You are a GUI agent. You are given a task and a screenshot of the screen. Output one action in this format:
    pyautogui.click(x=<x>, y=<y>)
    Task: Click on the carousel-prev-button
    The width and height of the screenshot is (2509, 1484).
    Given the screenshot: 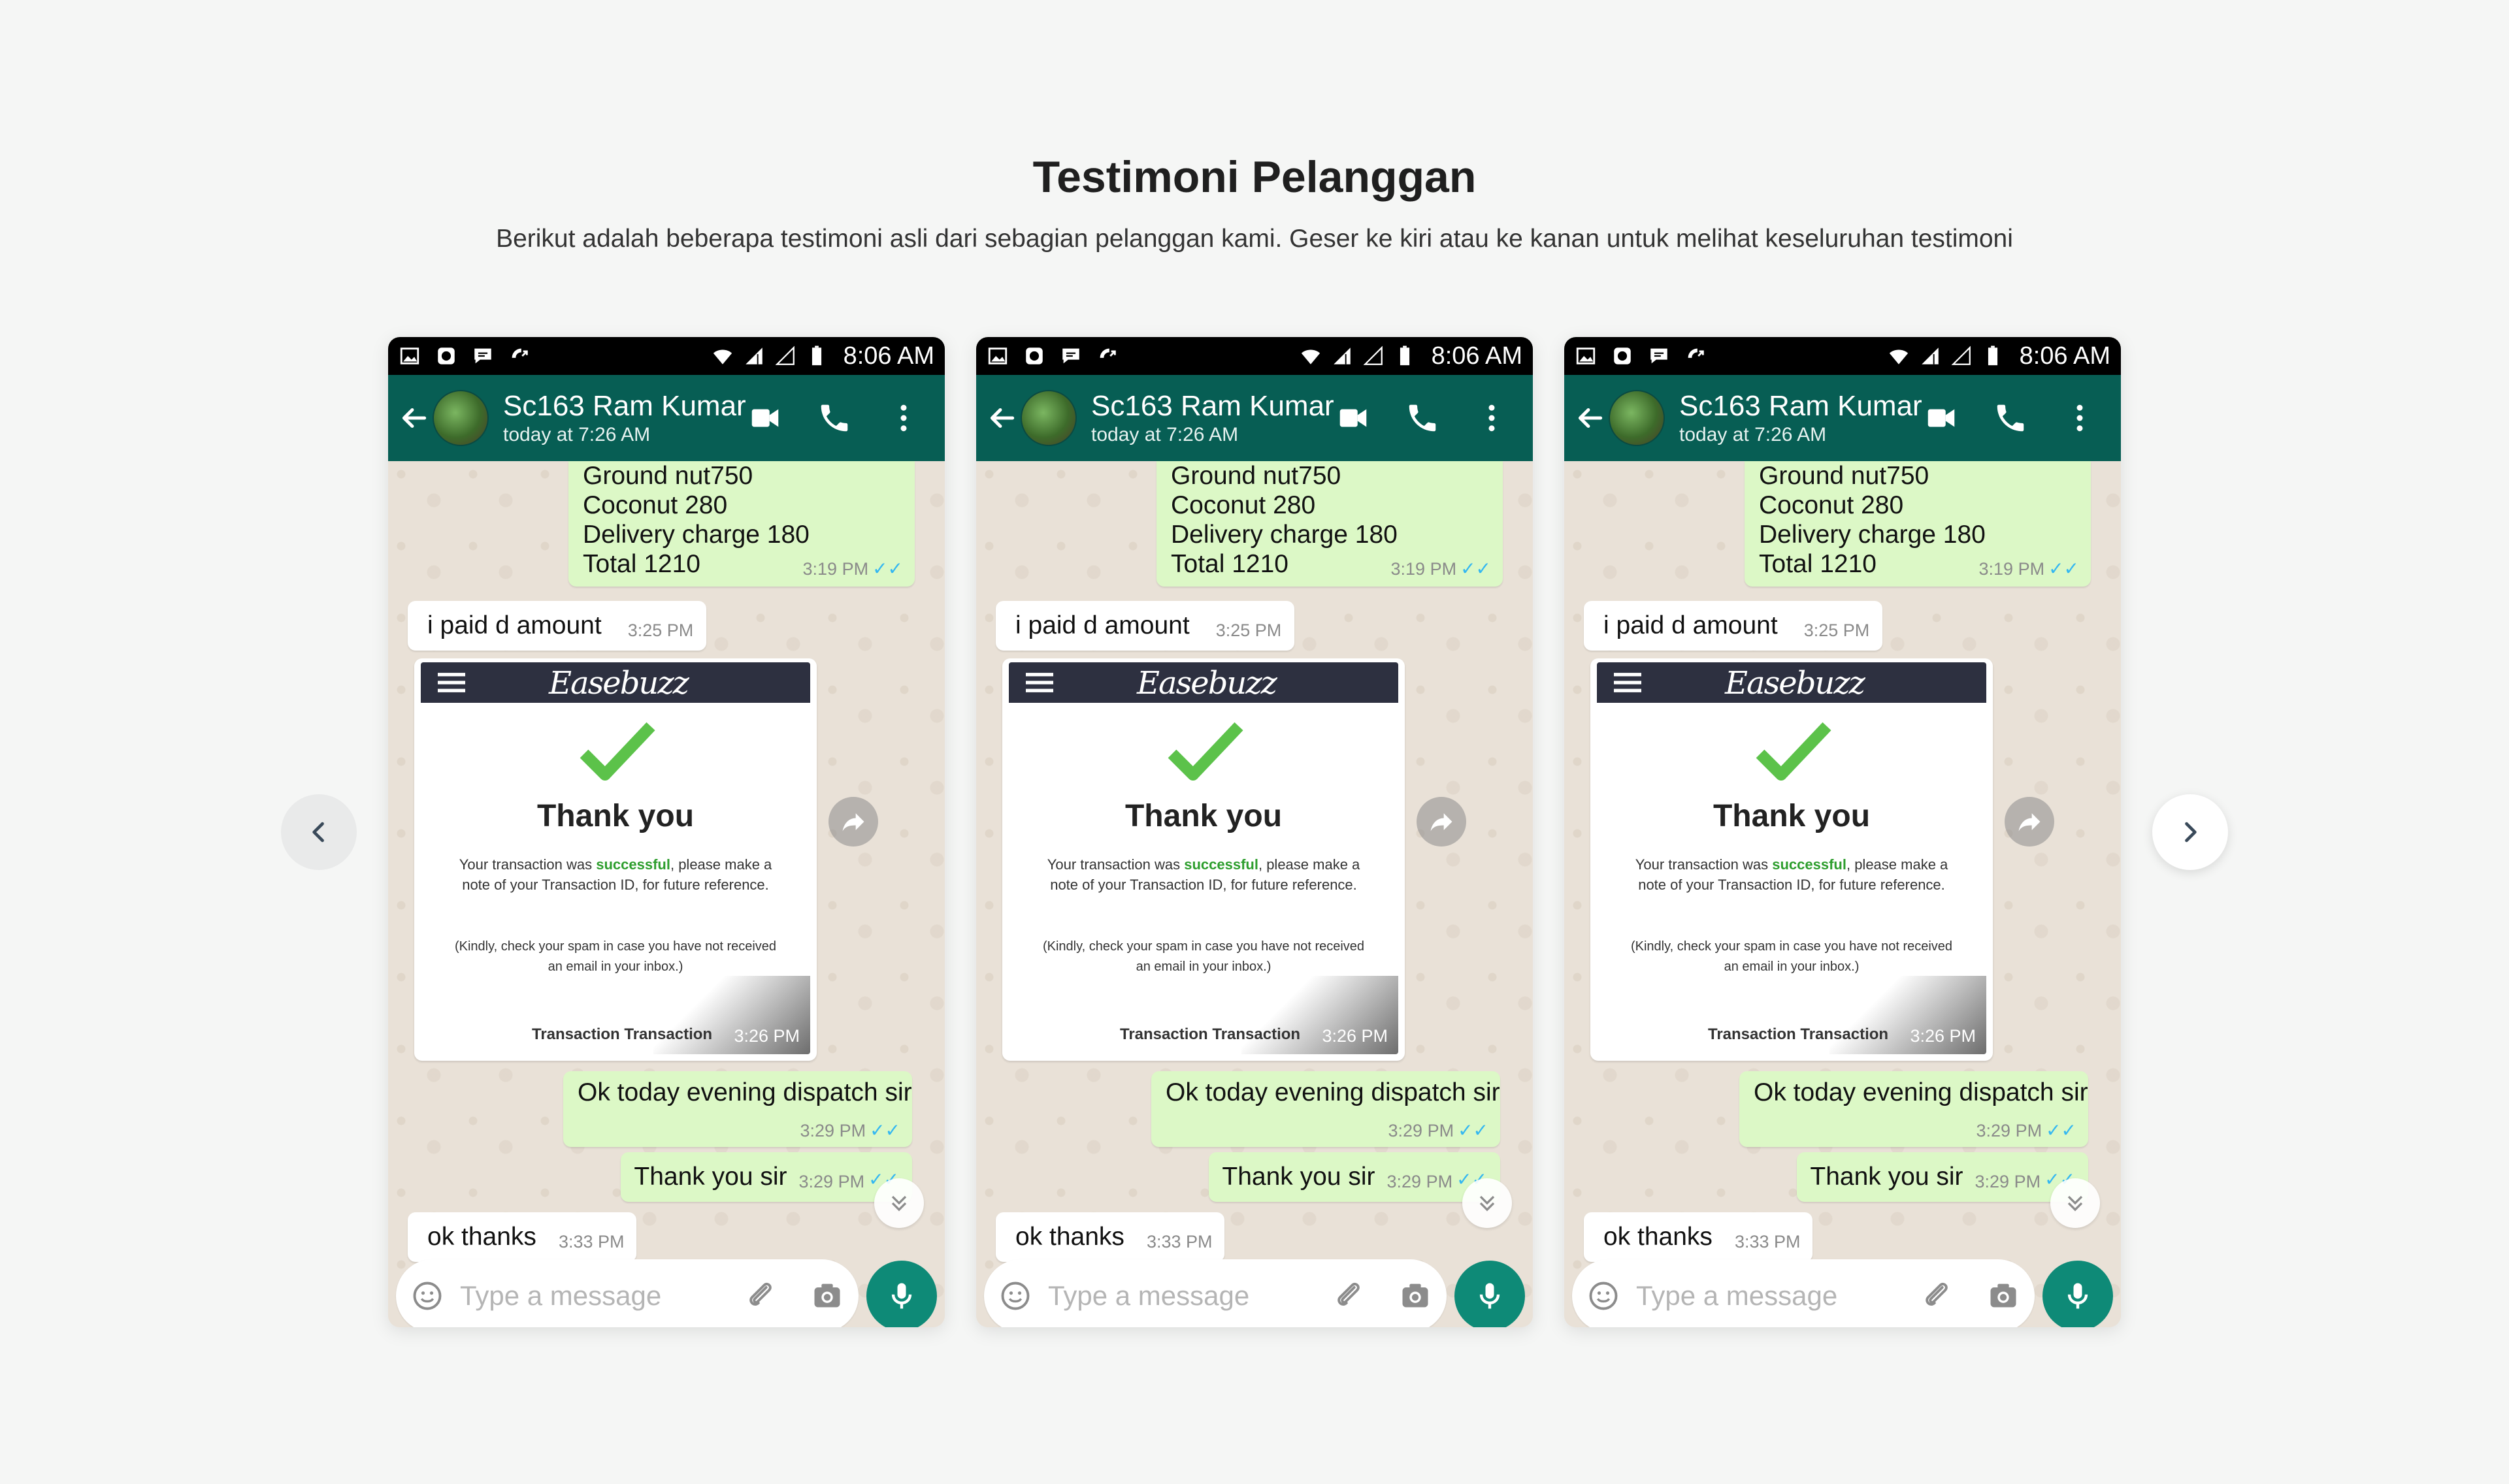 What is the action you would take?
    pyautogui.click(x=319, y=832)
    